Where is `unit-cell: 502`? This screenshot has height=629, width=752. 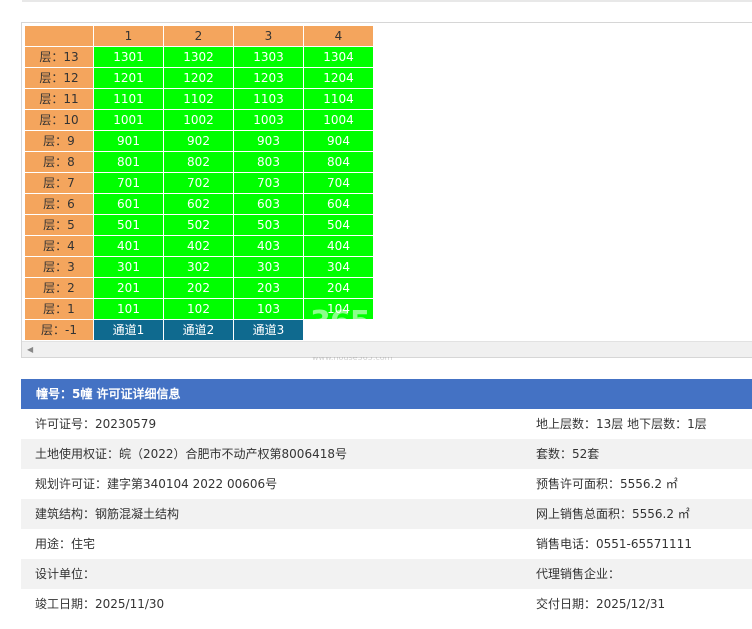
unit-cell: 502 is located at coordinates (198, 225).